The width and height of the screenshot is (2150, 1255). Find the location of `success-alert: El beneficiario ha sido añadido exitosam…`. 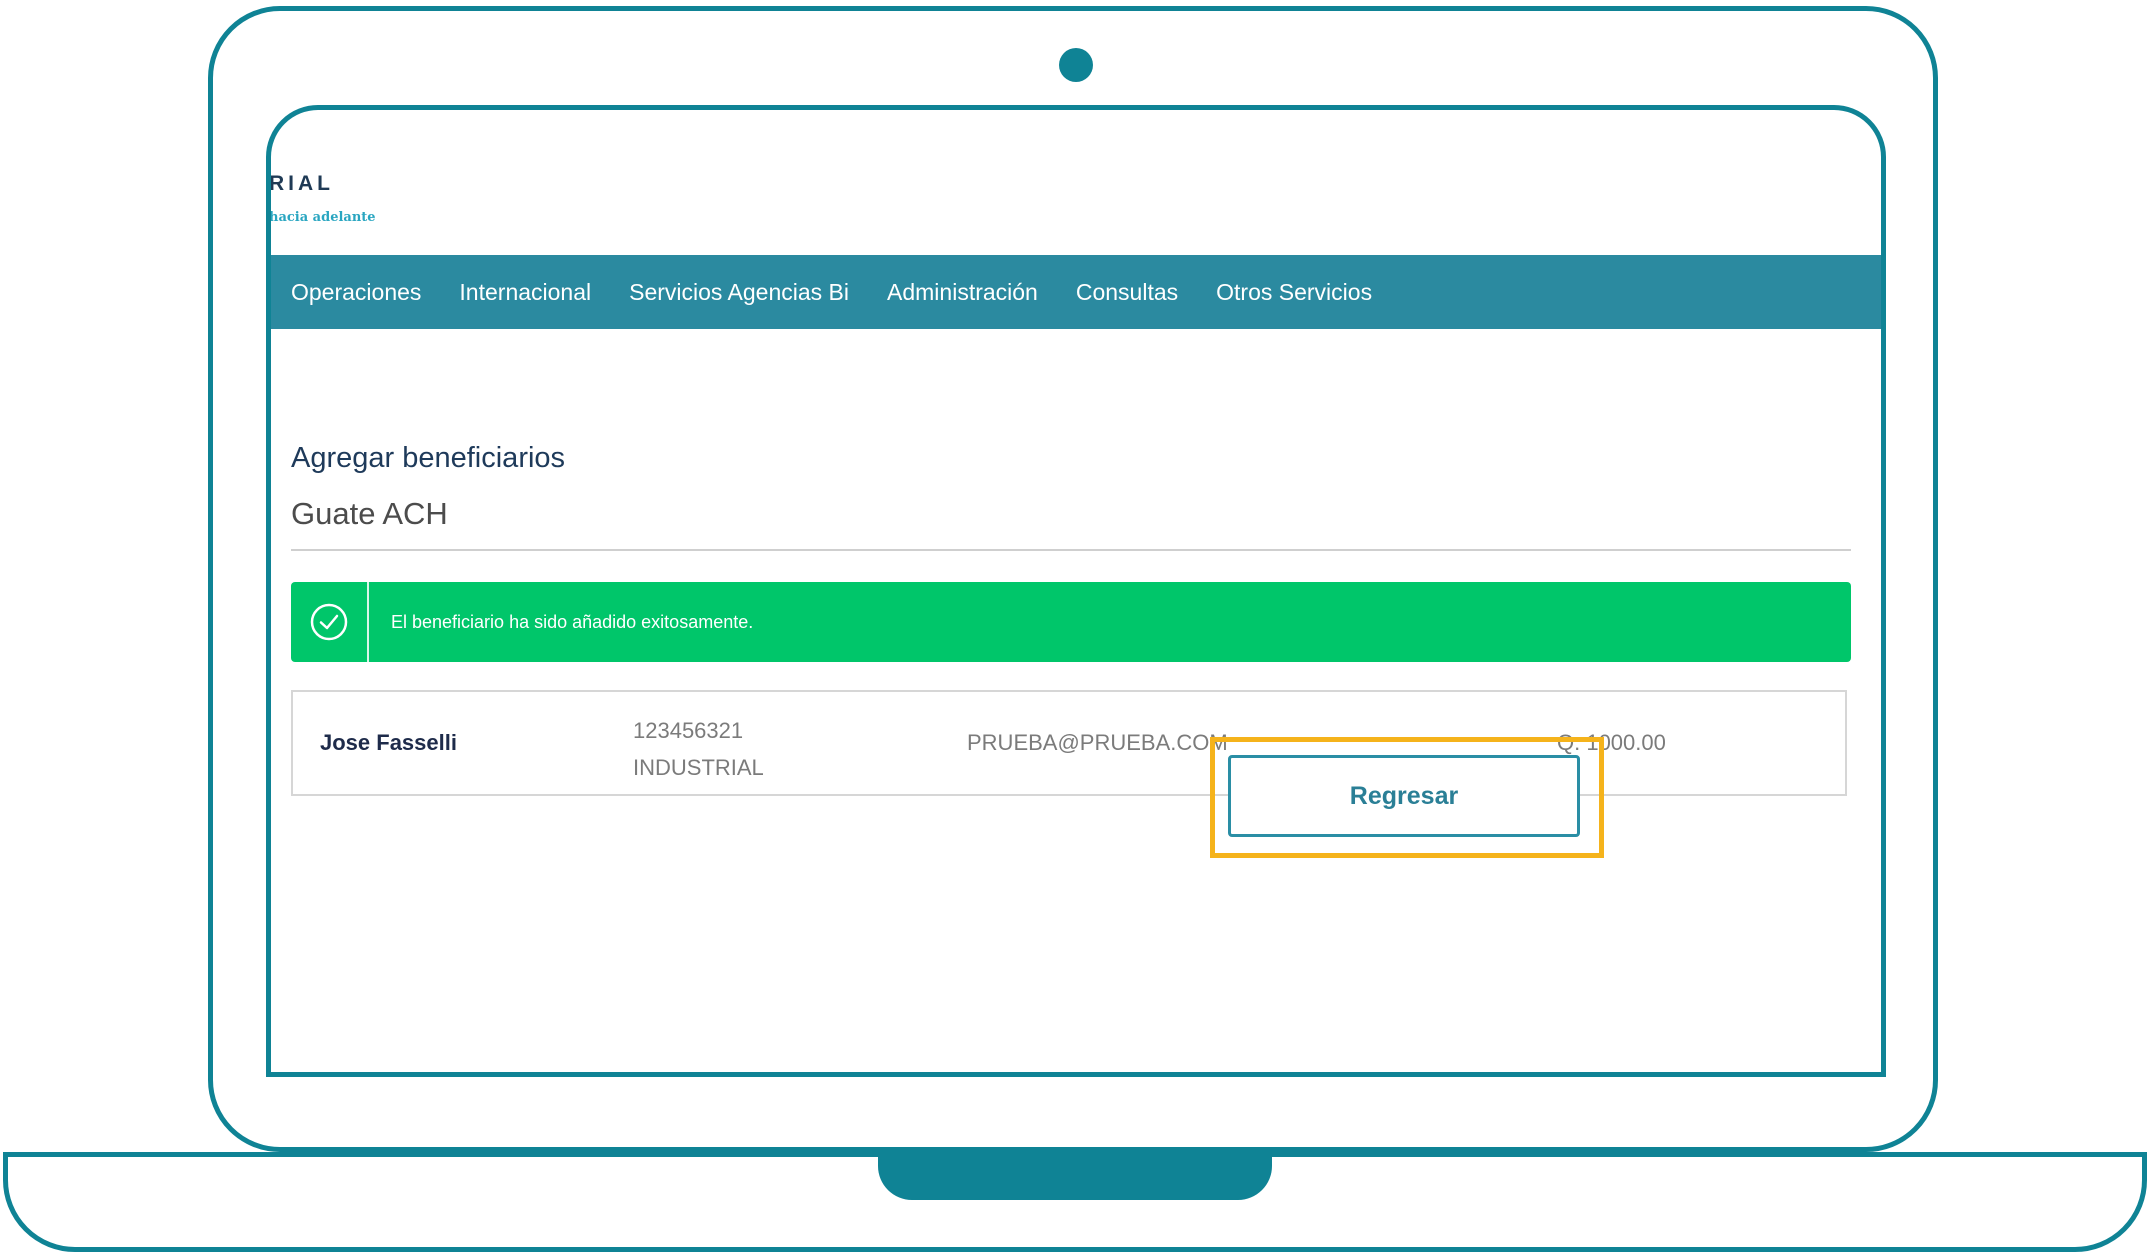

success-alert: El beneficiario ha sido añadido exitosam… is located at coordinates (1071, 622).